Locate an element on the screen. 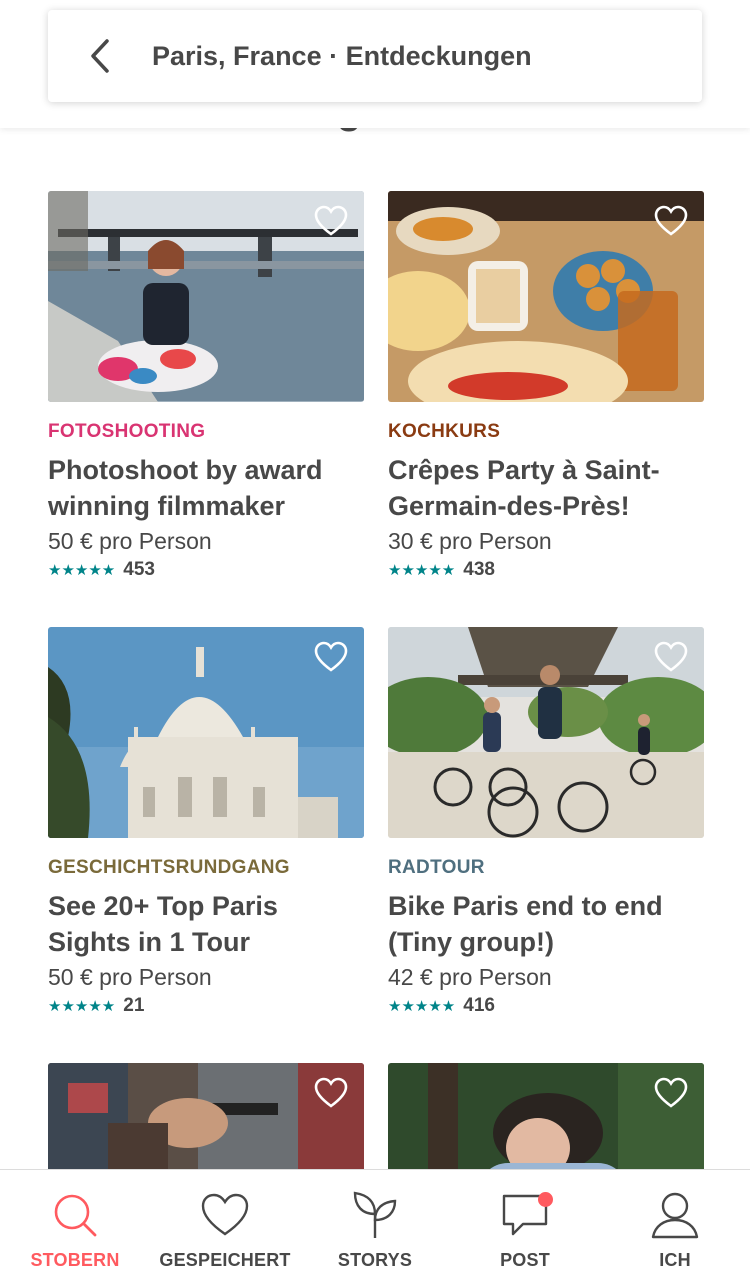 The image size is (750, 1282). tab-label: GESPEICHERT is located at coordinates (225, 1260).